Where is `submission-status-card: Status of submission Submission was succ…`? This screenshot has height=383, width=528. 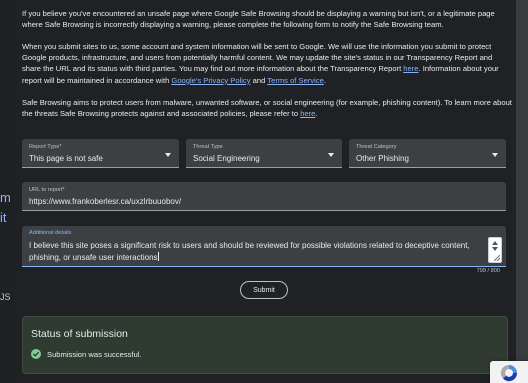 submission-status-card: Status of submission Submission was succ… is located at coordinates (265, 345).